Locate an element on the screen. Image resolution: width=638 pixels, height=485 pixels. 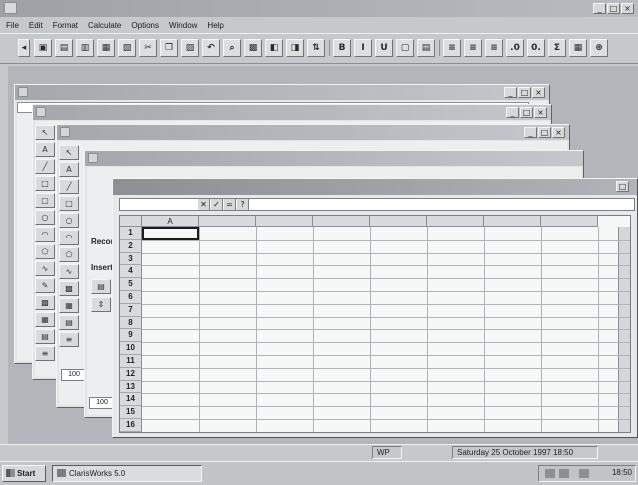
doc2-close-button: × is located at coordinates (540, 112).